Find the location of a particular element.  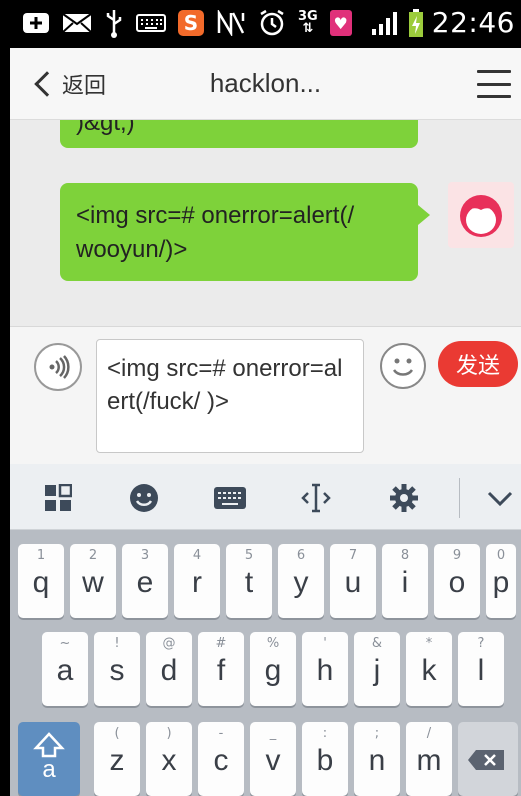

key-hint: ~ is located at coordinates (65, 643).